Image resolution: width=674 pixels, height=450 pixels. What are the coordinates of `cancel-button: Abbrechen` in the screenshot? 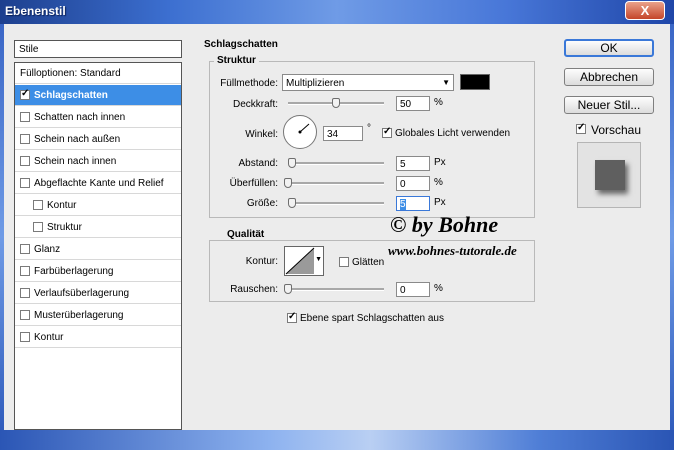 It's located at (609, 77).